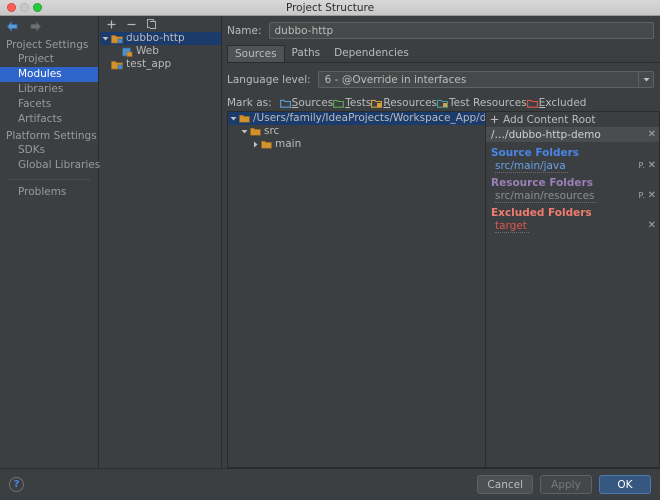  I want to click on source-folders-title: Source Folders, so click(535, 153).